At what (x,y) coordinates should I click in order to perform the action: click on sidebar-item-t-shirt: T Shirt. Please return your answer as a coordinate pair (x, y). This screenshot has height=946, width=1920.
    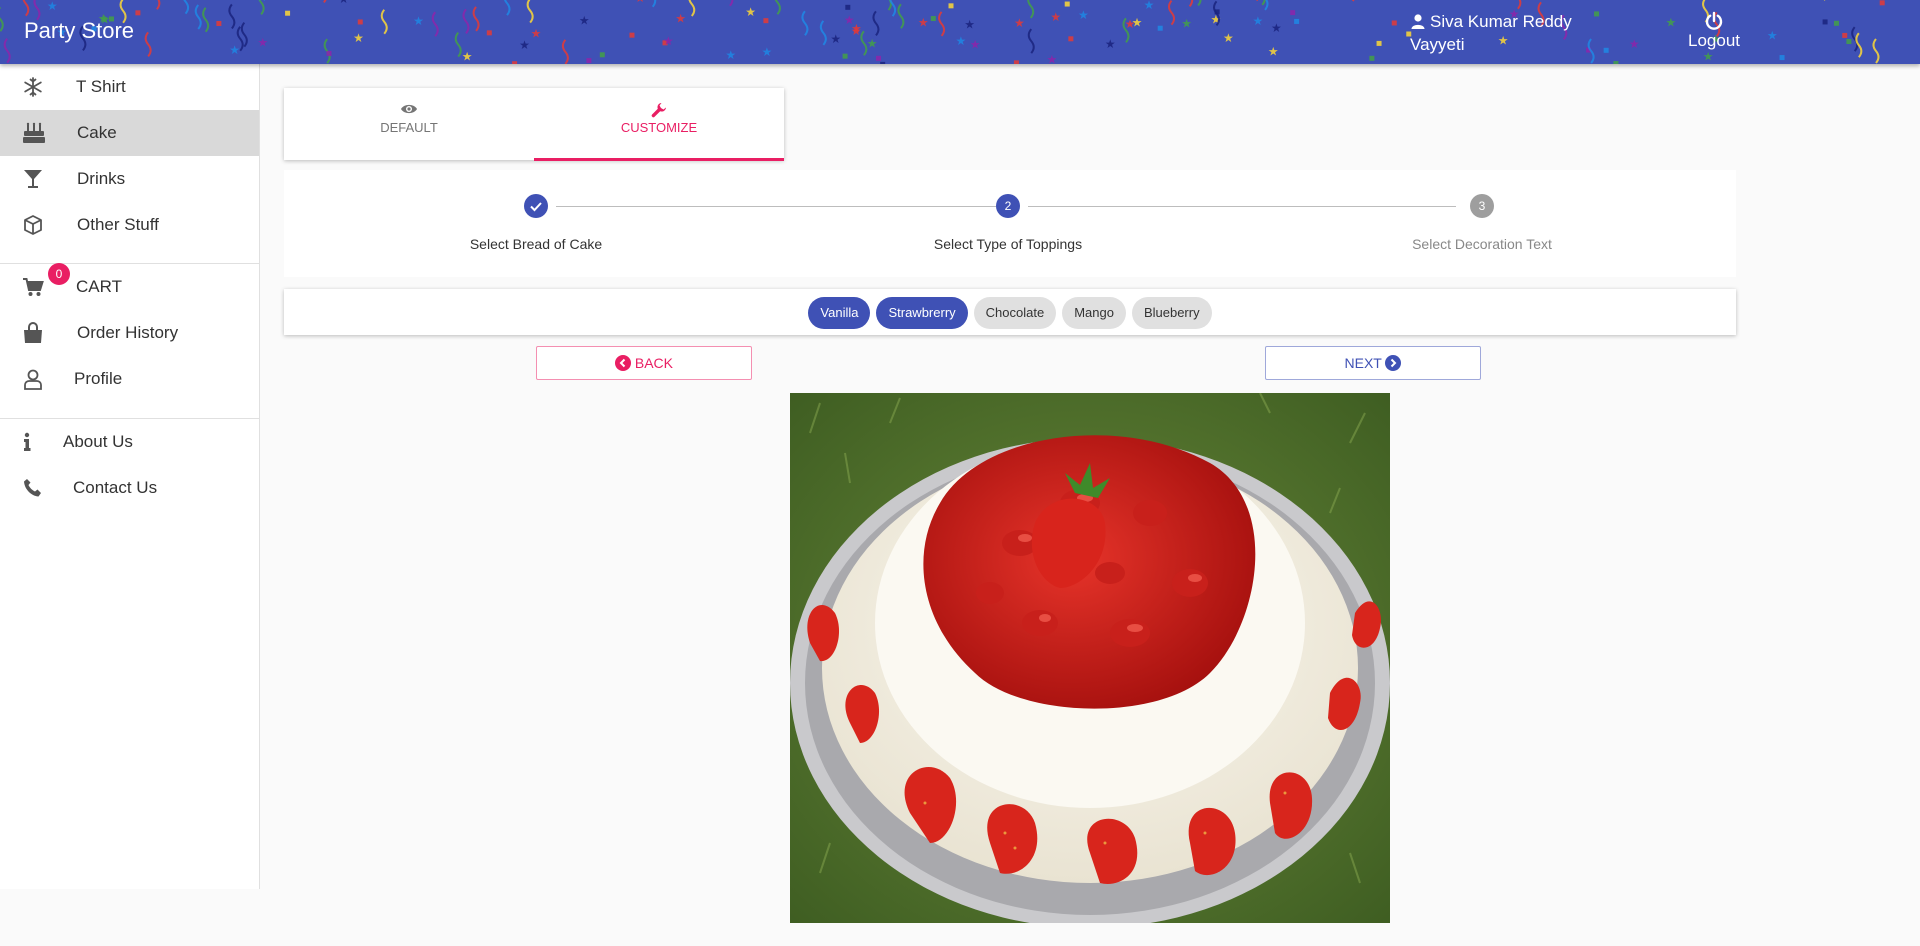
    Looking at the image, I should click on (129, 87).